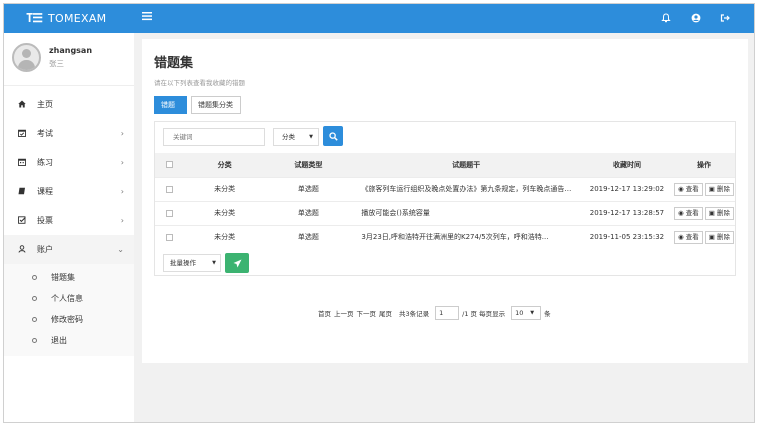 The image size is (760, 428). What do you see at coordinates (174, 63) in the screenshot?
I see `page-title: 错题集` at bounding box center [174, 63].